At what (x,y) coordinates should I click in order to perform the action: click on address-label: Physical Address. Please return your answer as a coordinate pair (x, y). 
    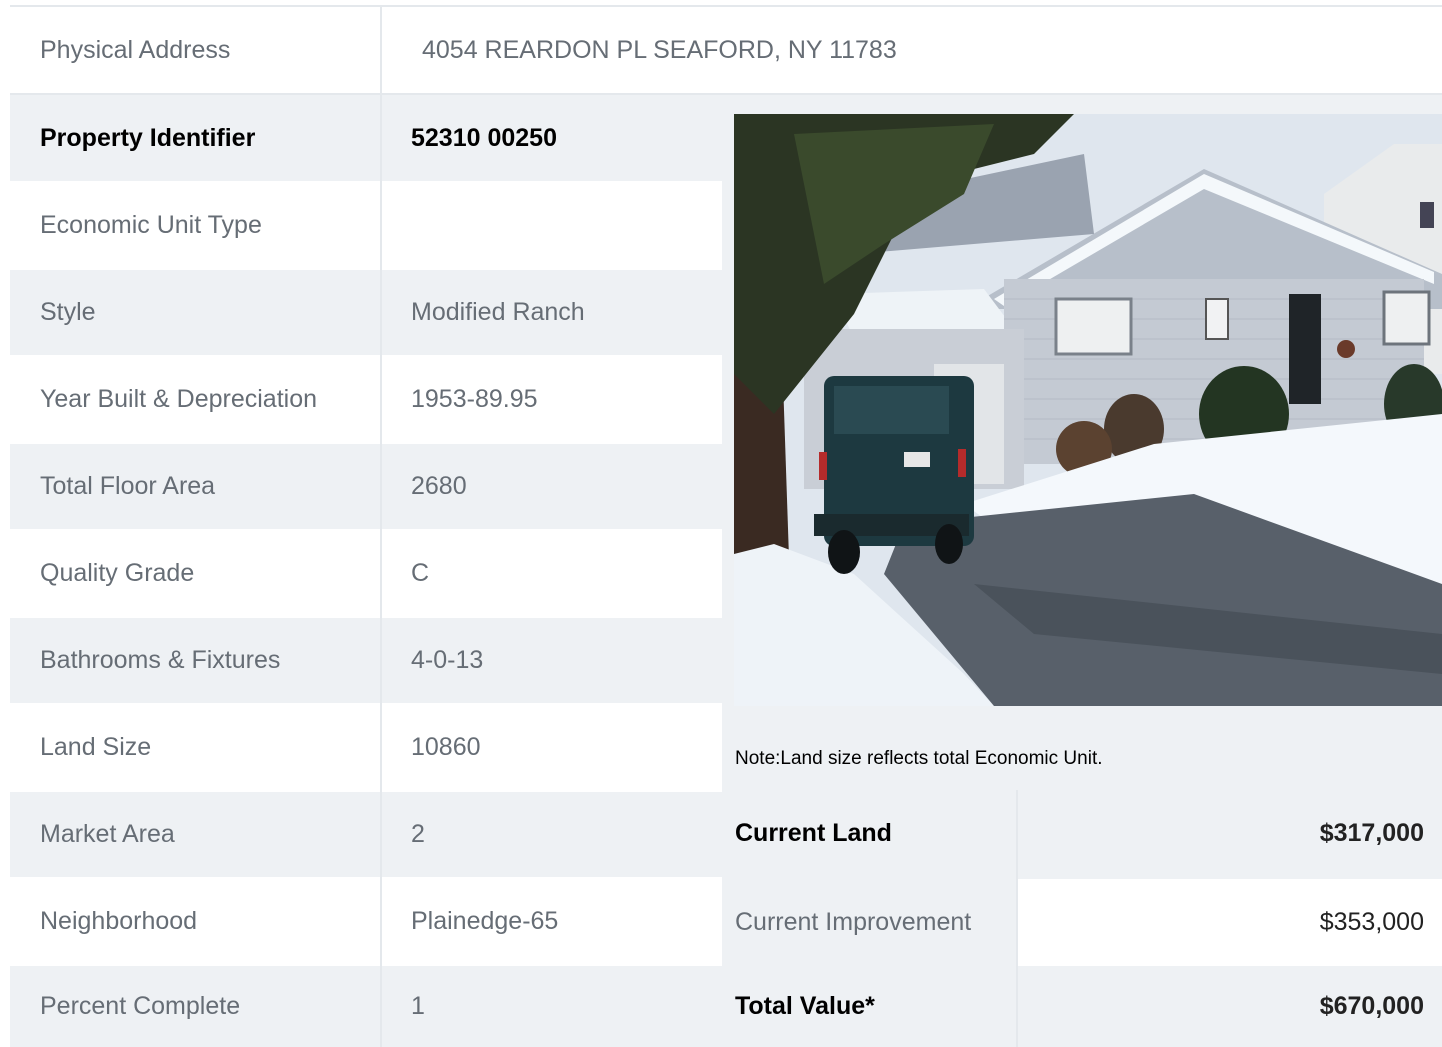
    Looking at the image, I should click on (135, 49).